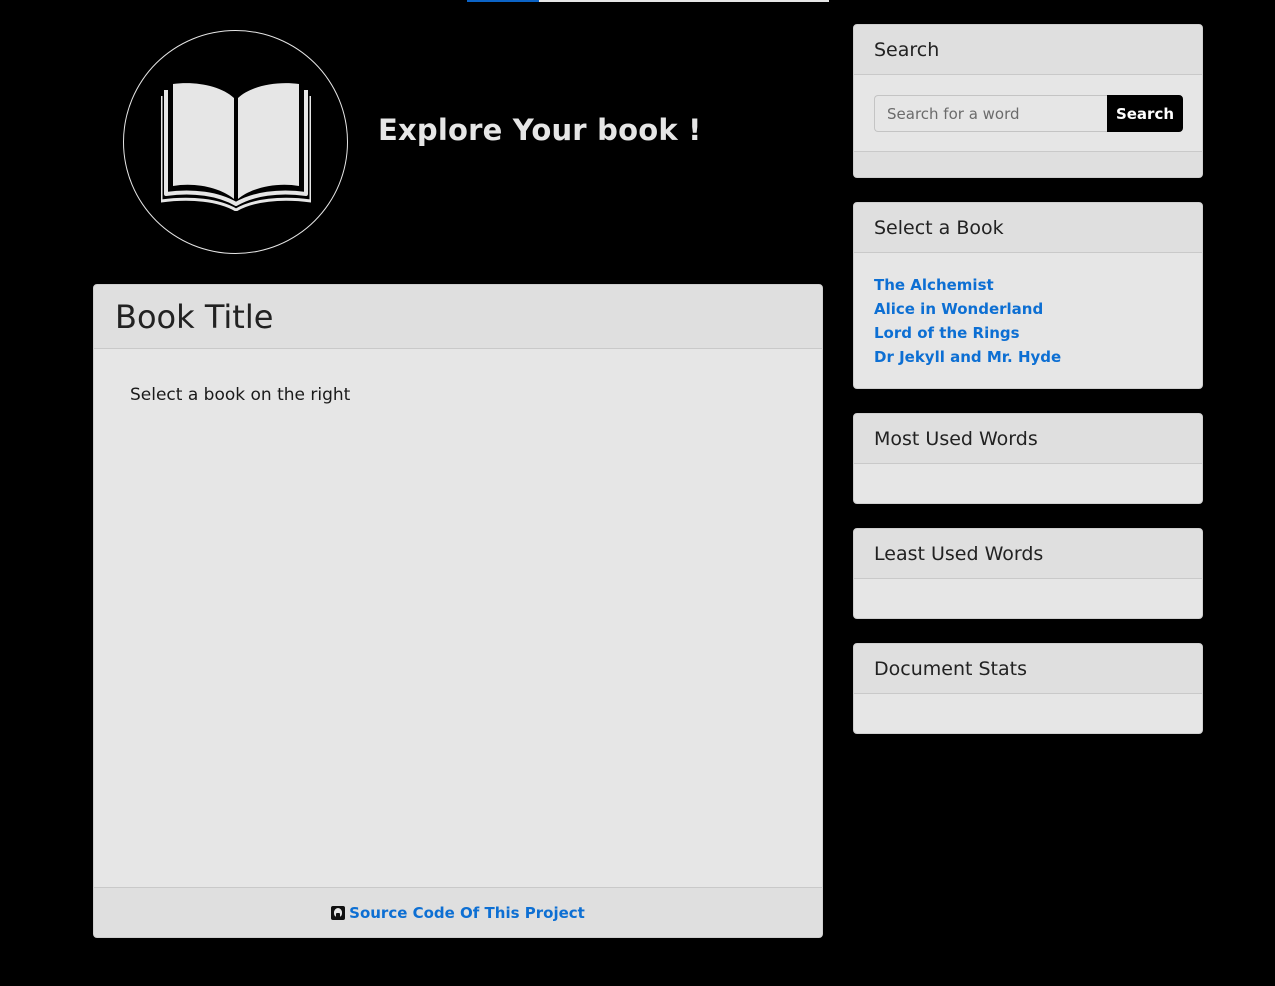  Describe the element at coordinates (1028, 228) in the screenshot. I see `select-book-title: Select a Book` at that location.